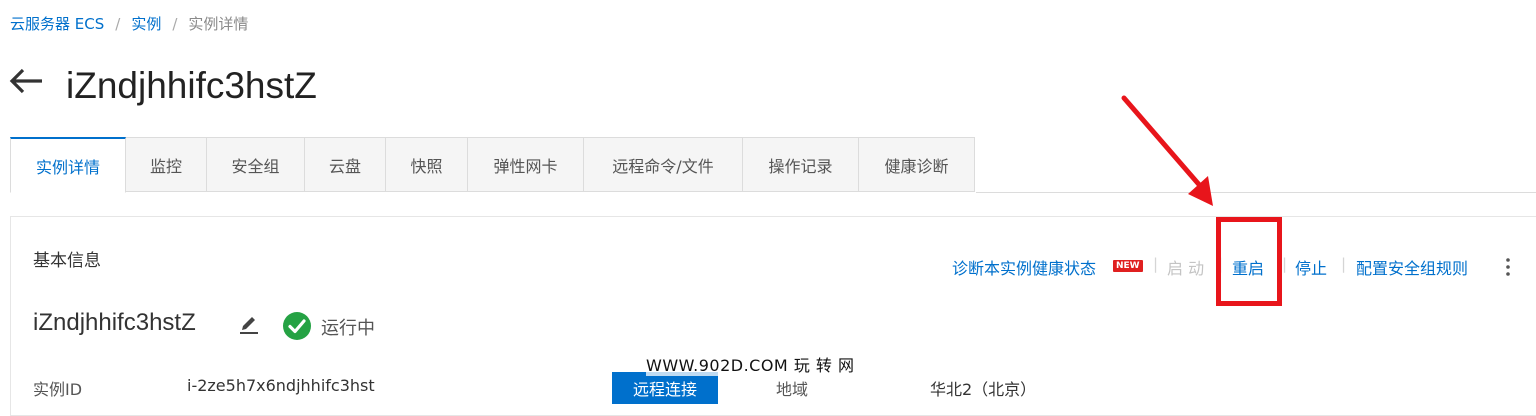  I want to click on tab-monitoring: 监控, so click(166, 164).